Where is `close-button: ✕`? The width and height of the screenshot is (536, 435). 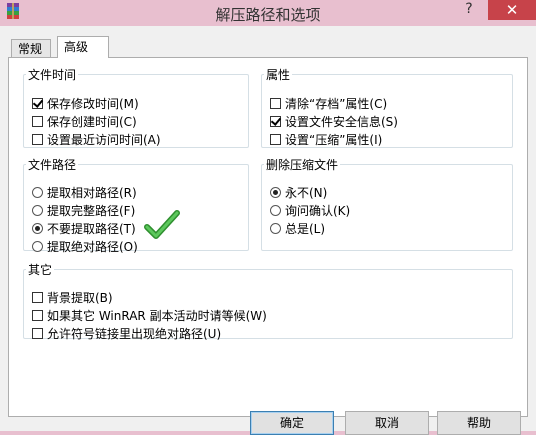
close-button: ✕ is located at coordinates (512, 10).